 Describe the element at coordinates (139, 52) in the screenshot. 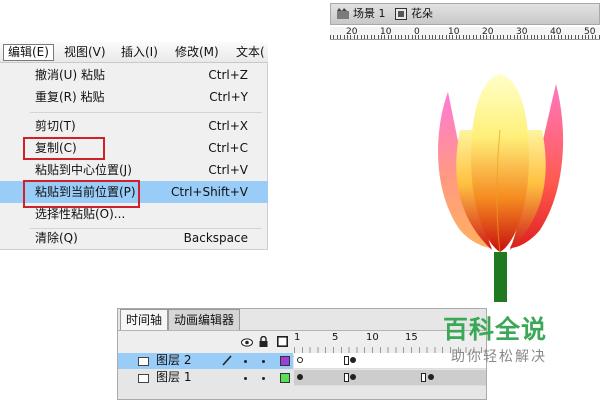

I see `menu-insert: 插入(I)` at that location.